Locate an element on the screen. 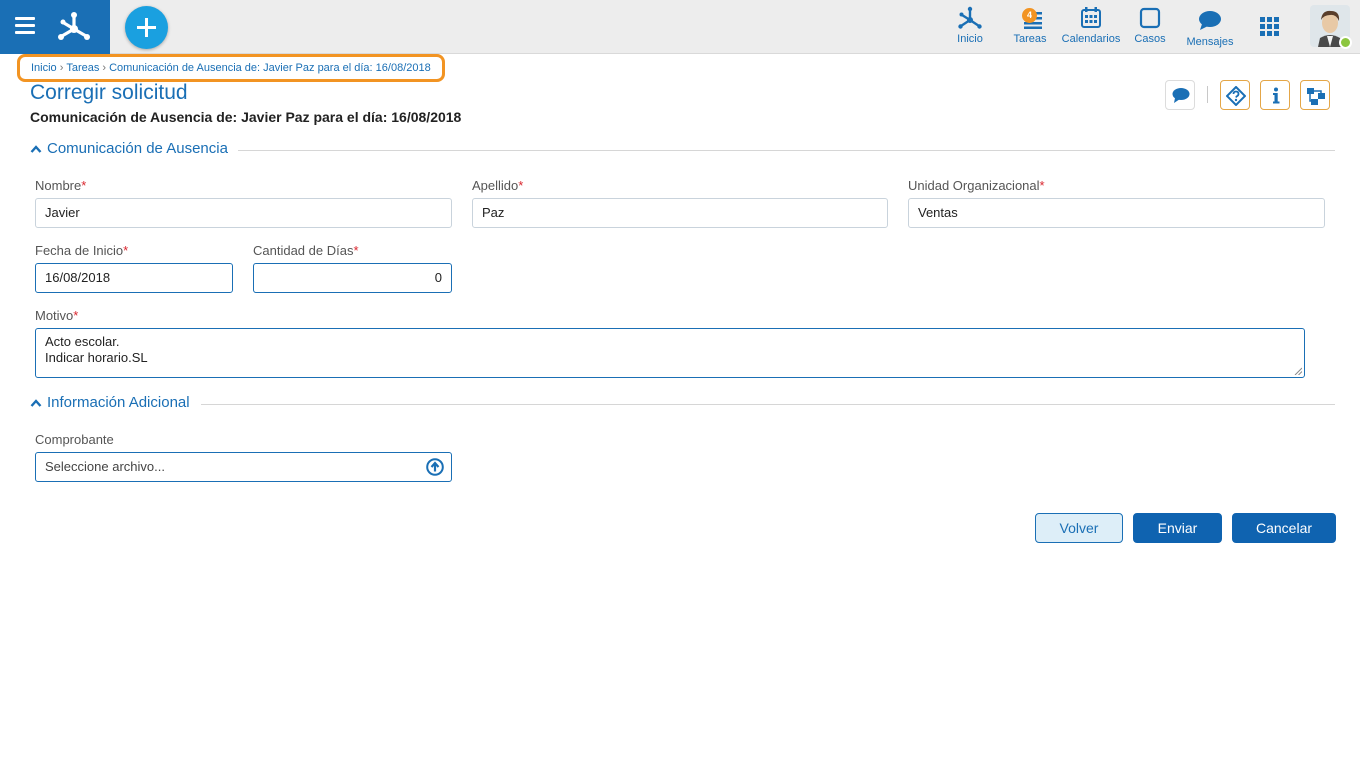 Image resolution: width=1360 pixels, height=768 pixels. square-icon is located at coordinates (1150, 18).